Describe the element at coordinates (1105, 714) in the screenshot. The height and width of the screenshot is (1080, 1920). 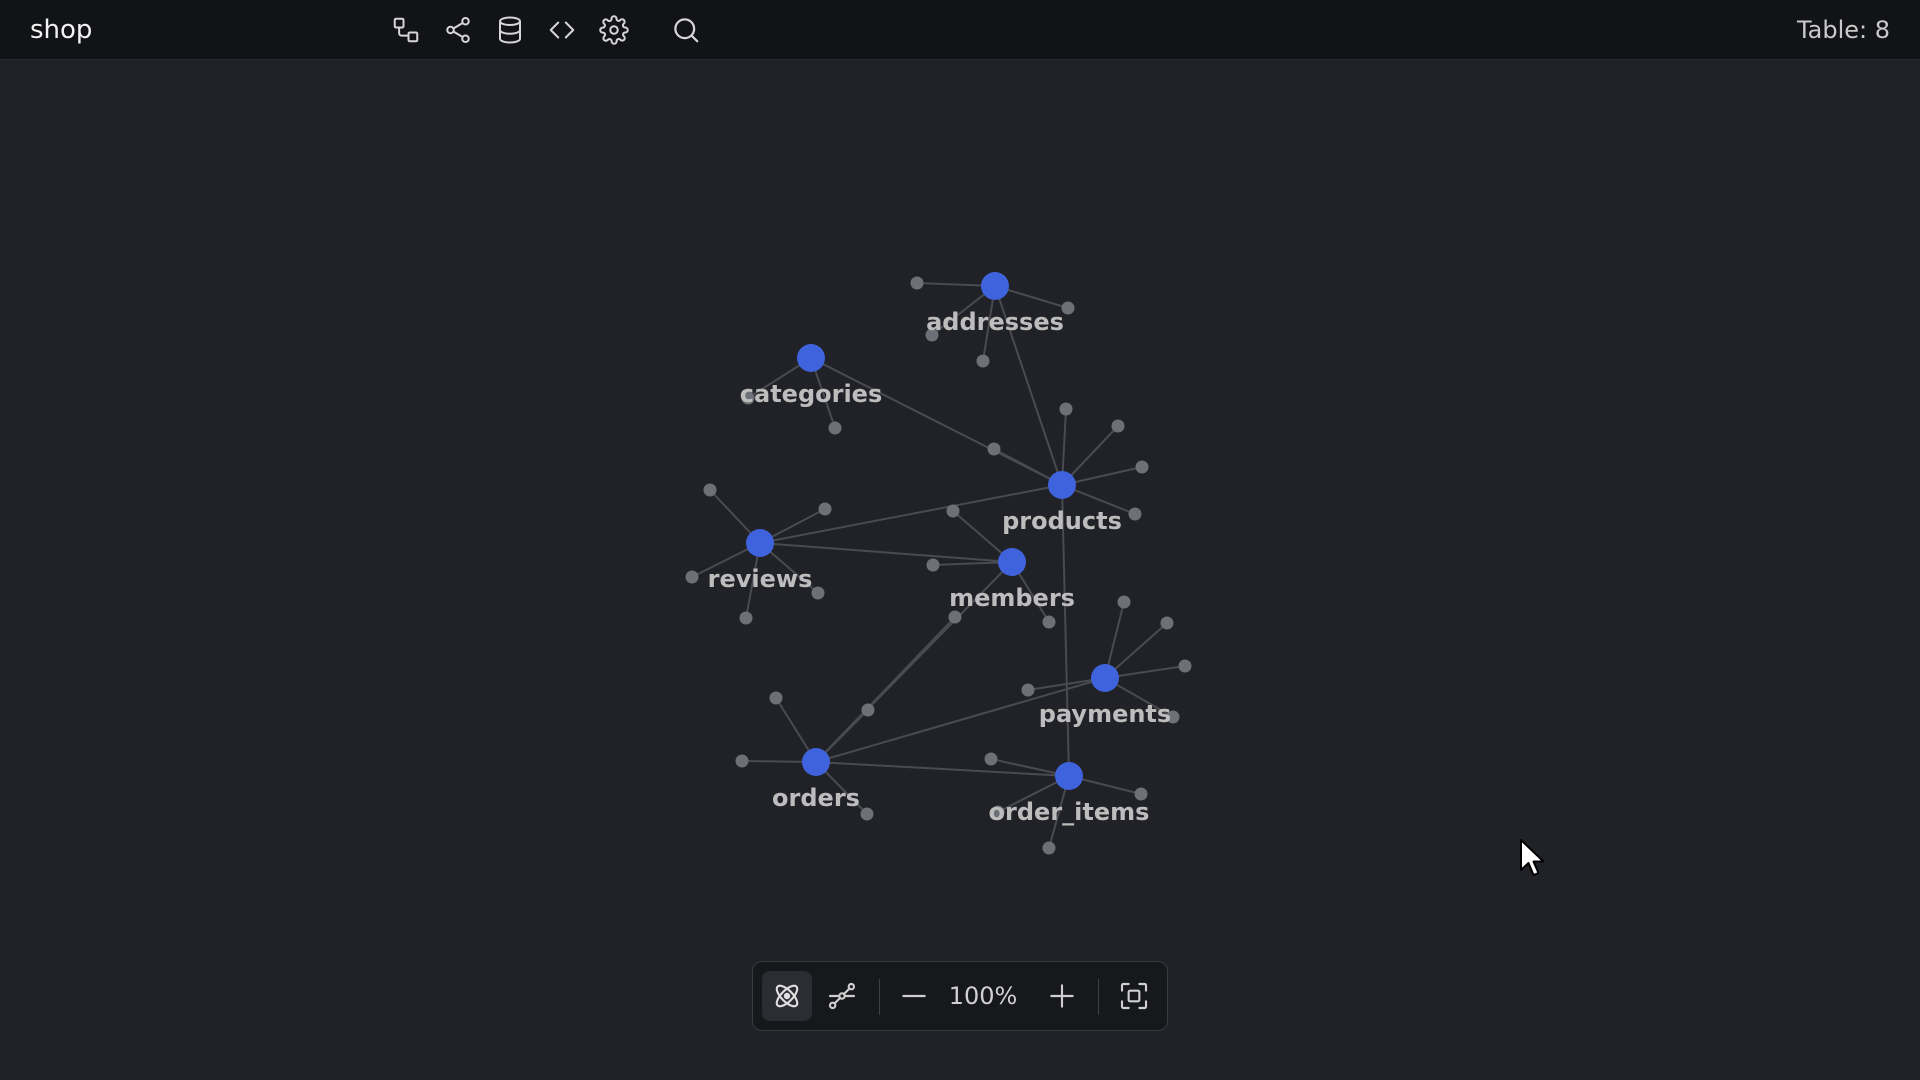
I see `table-label-payments: payments` at that location.